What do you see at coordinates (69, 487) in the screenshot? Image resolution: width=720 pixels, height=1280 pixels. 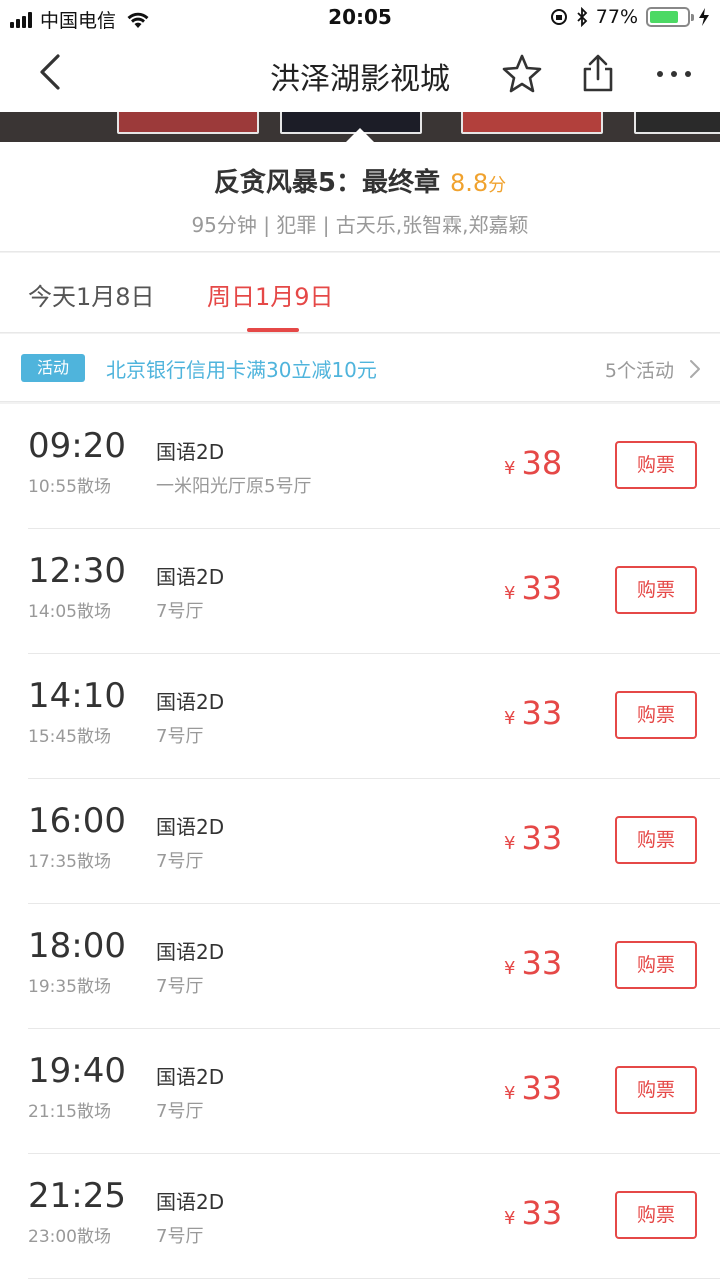 I see `end-time: 10:55散场` at bounding box center [69, 487].